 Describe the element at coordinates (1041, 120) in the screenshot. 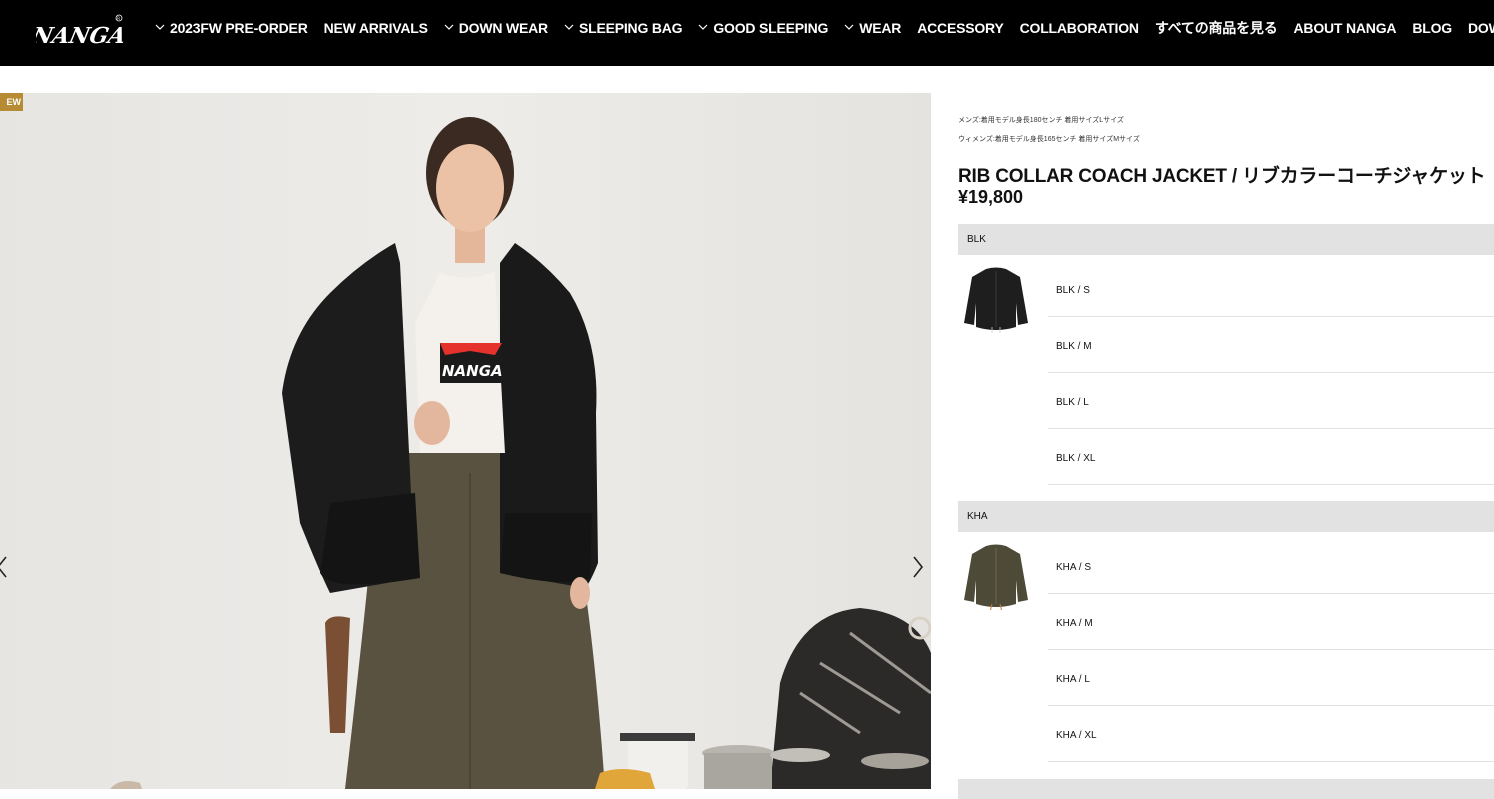

I see `model-note-mens: メンズ:着用モデル身長180センチ 着用サイズLサイズ` at that location.